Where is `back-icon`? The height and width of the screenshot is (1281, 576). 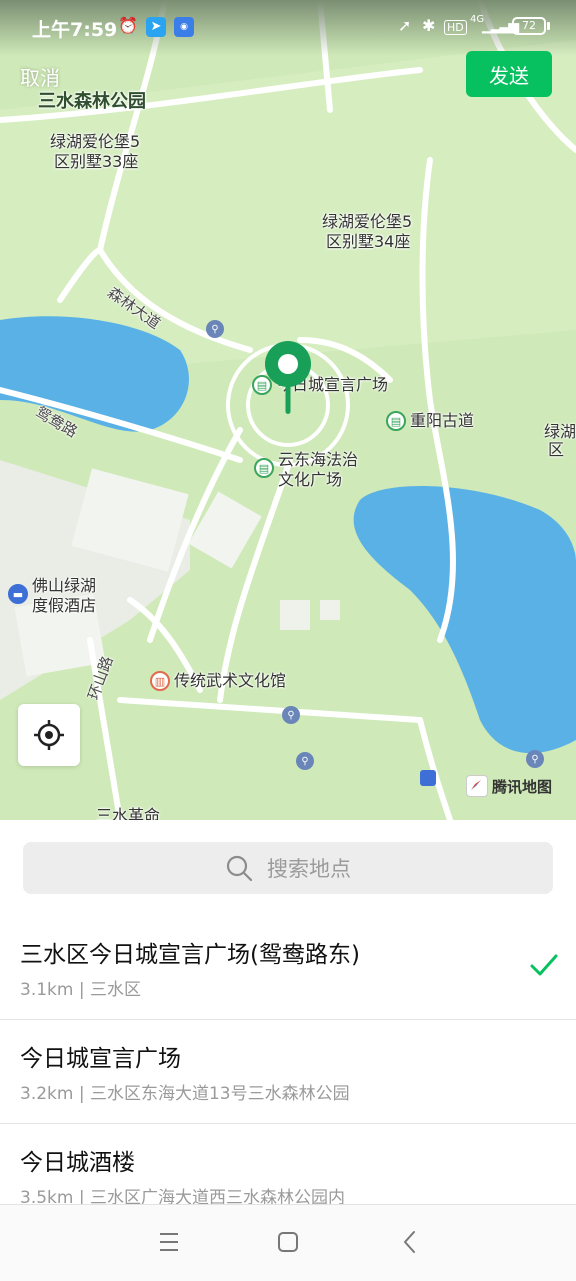
back-icon is located at coordinates (410, 1242).